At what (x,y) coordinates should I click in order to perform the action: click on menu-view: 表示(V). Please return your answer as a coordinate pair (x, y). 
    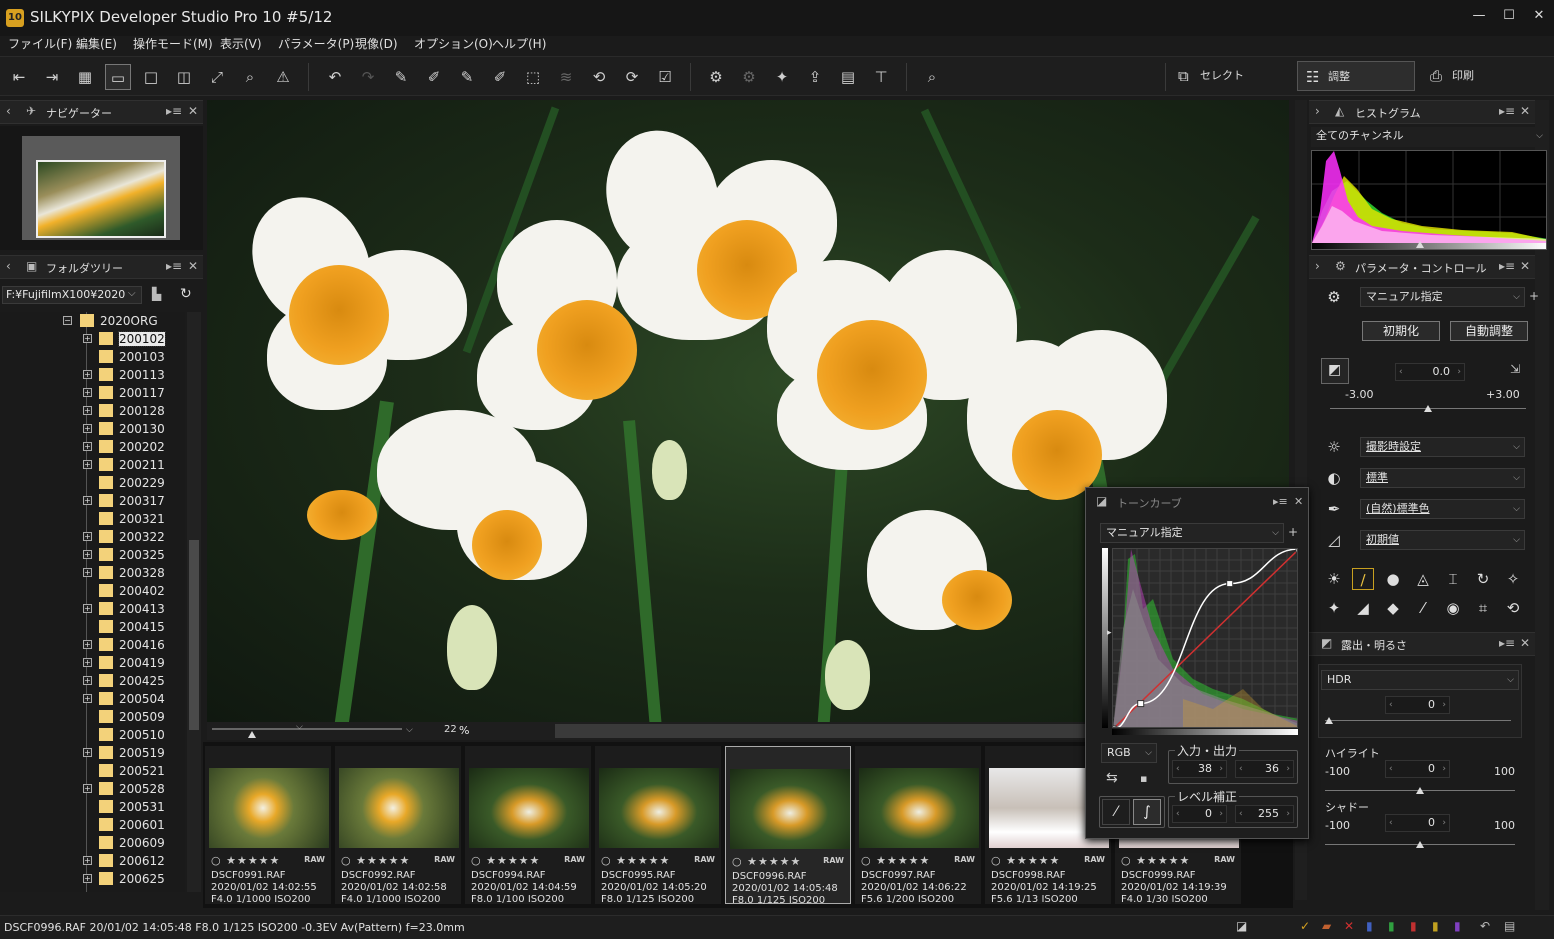
    Looking at the image, I should click on (241, 44).